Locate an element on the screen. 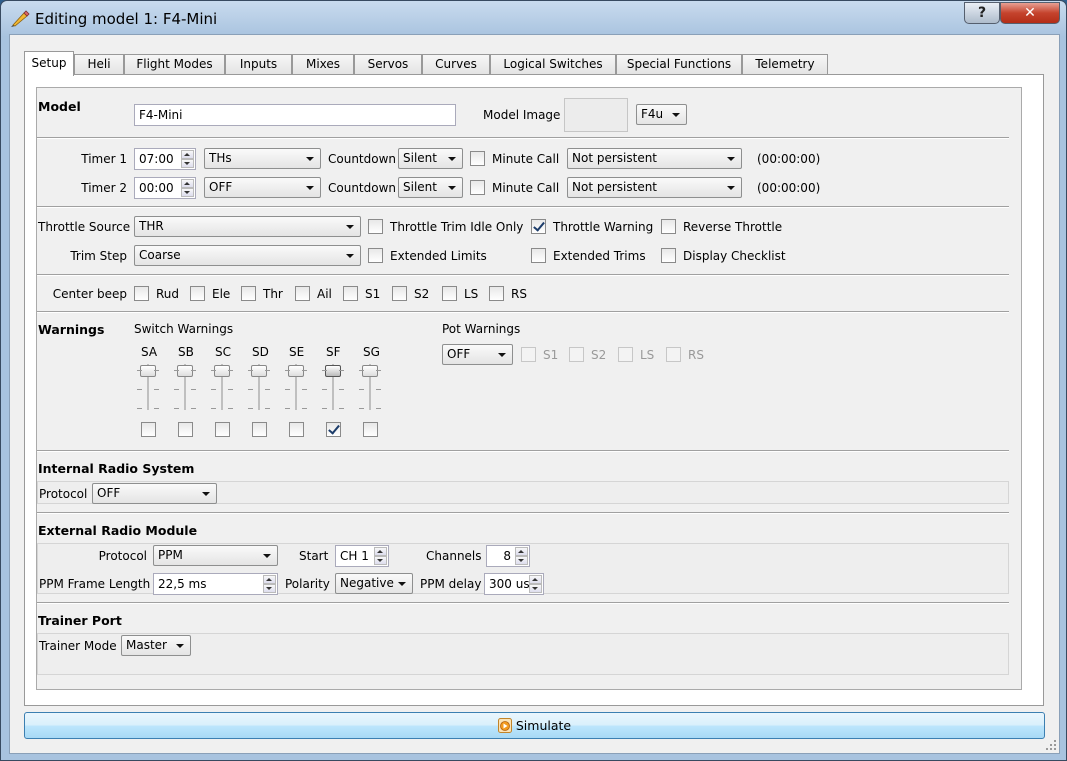  close-button: ✕ is located at coordinates (1030, 13).